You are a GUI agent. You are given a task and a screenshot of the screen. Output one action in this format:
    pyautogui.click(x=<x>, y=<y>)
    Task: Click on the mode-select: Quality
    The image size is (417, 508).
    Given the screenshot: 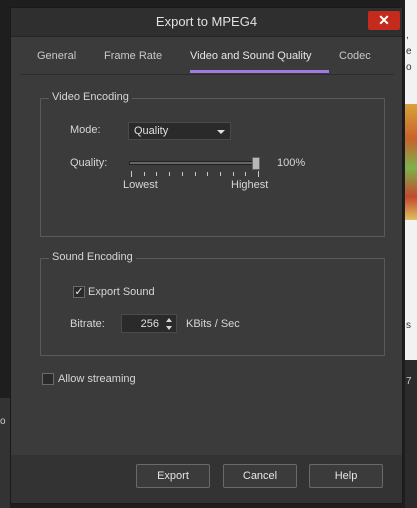 What is the action you would take?
    pyautogui.click(x=179, y=131)
    